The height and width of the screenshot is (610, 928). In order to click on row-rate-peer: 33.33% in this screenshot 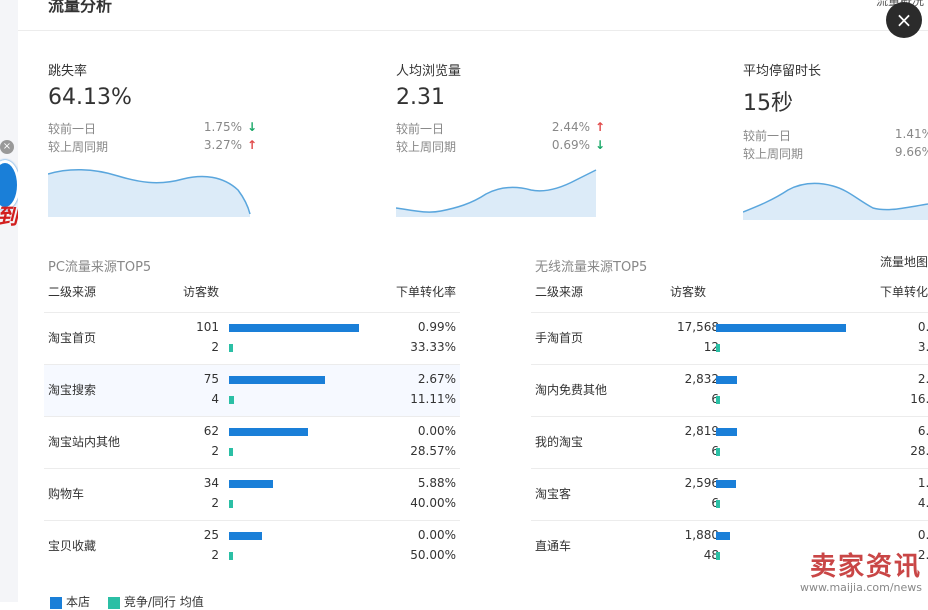, I will do `click(433, 347)`.